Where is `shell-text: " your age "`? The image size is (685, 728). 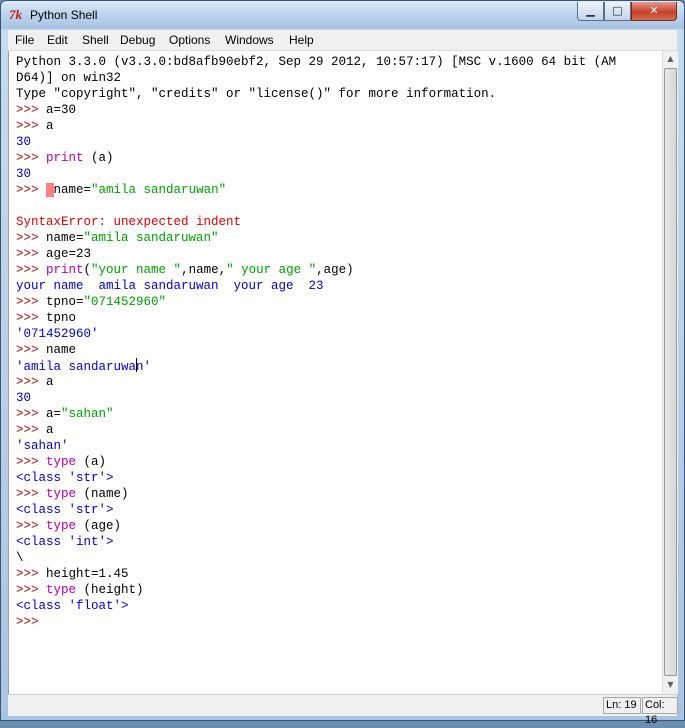
shell-text: " your age " is located at coordinates (271, 270).